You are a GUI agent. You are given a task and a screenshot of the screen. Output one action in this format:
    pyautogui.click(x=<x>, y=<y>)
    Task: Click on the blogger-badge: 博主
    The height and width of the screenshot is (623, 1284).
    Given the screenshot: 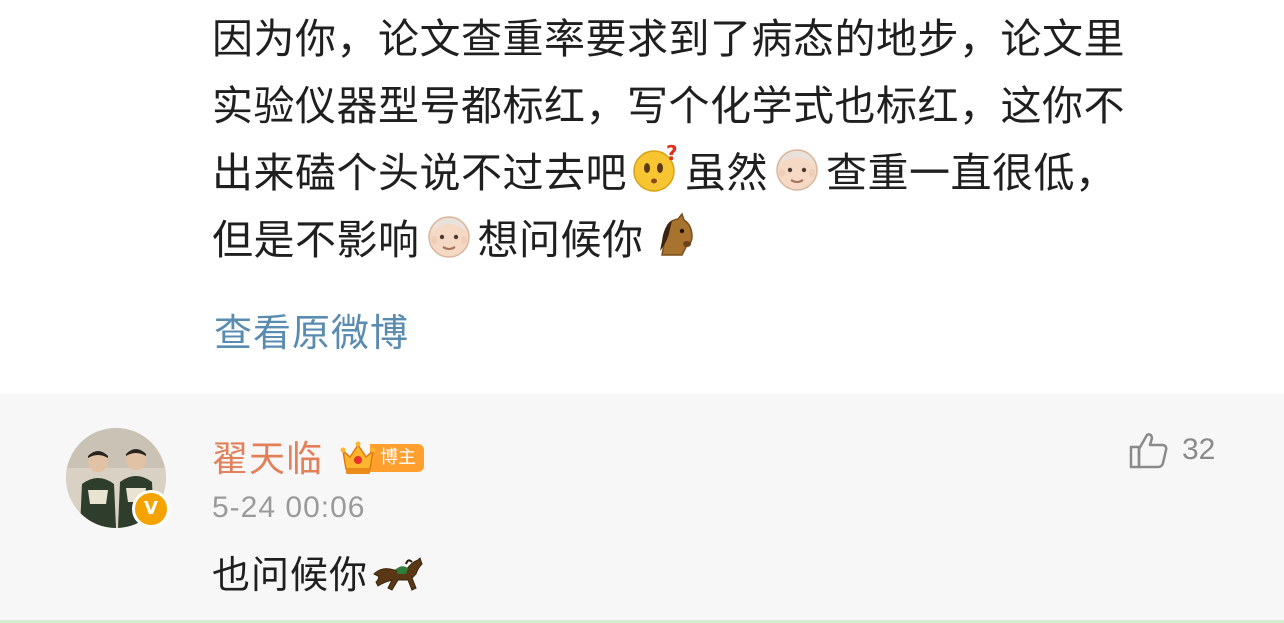 What is the action you would take?
    pyautogui.click(x=382, y=458)
    